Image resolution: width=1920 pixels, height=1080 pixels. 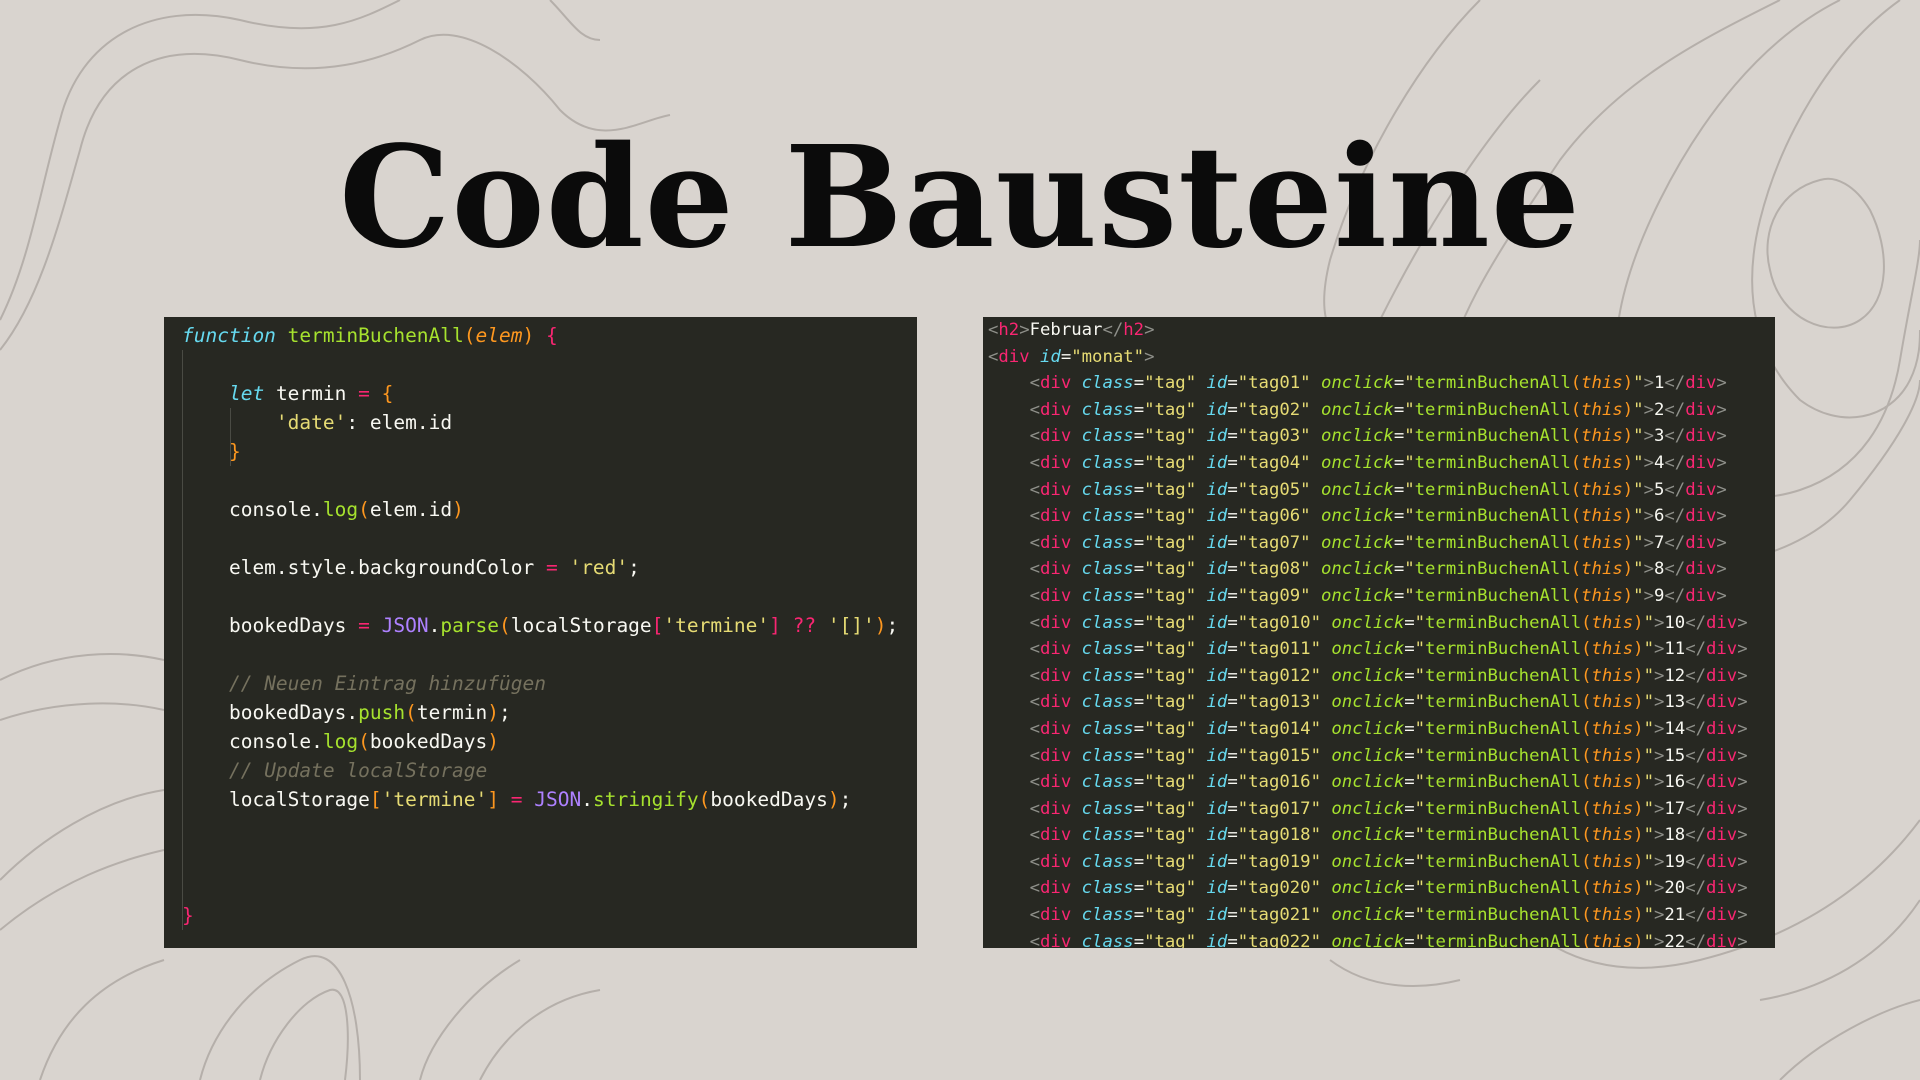 What do you see at coordinates (405, 625) in the screenshot?
I see `code-token: JSON` at bounding box center [405, 625].